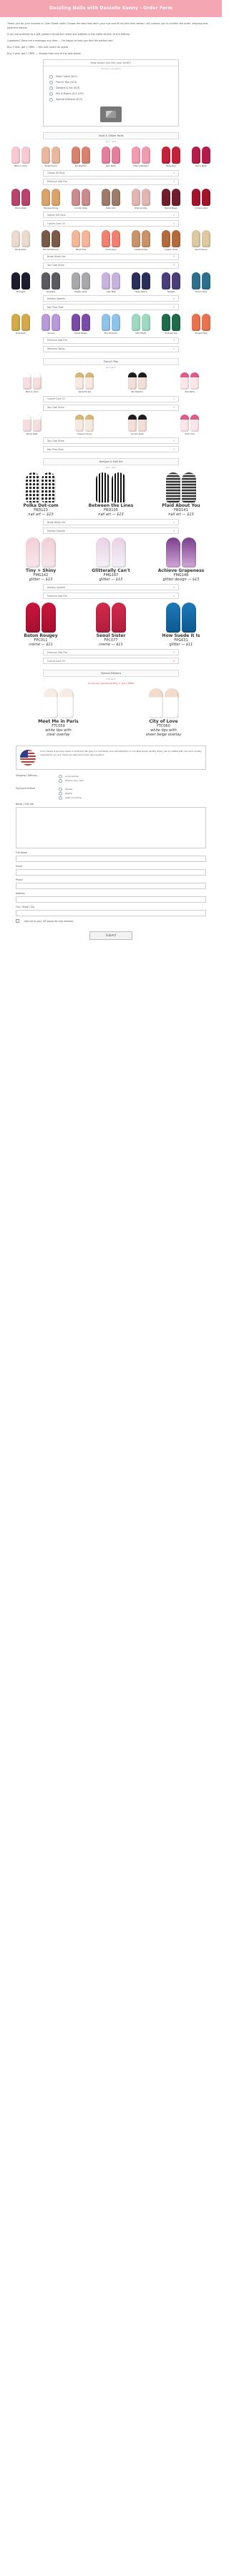 This screenshot has height=2576, width=229. I want to click on nail-item: Twilight, so click(171, 283).